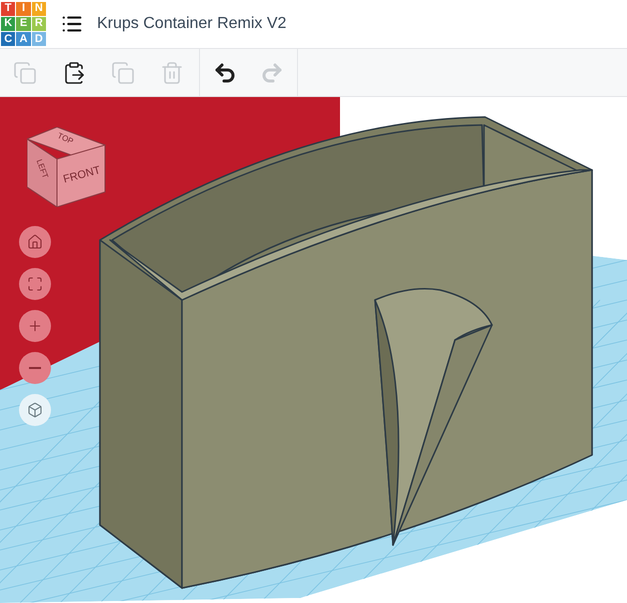 The width and height of the screenshot is (627, 603). Describe the element at coordinates (191, 24) in the screenshot. I see `design-title: Krups Container Remix V2` at that location.